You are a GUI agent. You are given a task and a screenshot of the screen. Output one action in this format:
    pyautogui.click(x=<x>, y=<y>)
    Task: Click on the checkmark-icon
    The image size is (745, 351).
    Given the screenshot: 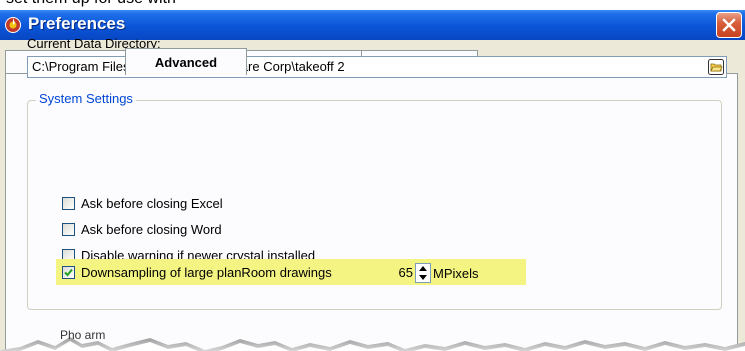 What is the action you would take?
    pyautogui.click(x=68, y=272)
    